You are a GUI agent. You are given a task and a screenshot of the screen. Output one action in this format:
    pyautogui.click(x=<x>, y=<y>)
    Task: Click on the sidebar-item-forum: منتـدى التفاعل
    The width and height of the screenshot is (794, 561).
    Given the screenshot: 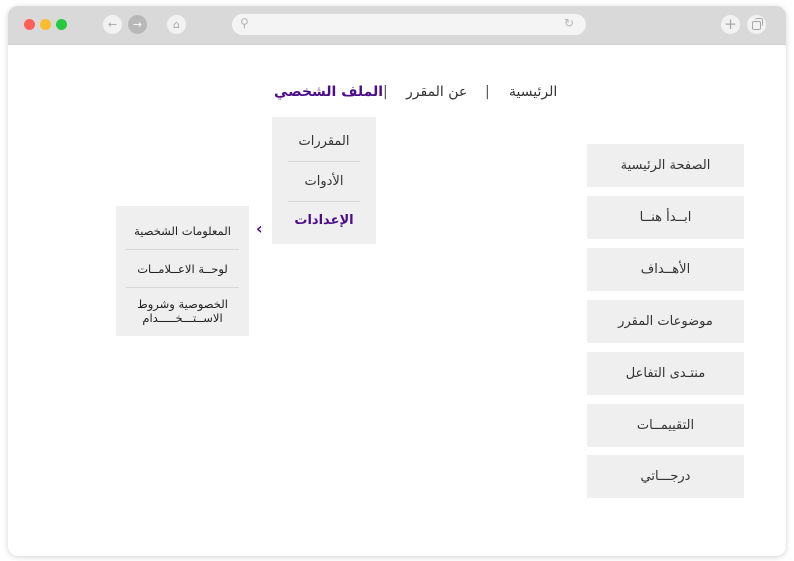 What is the action you would take?
    pyautogui.click(x=665, y=373)
    